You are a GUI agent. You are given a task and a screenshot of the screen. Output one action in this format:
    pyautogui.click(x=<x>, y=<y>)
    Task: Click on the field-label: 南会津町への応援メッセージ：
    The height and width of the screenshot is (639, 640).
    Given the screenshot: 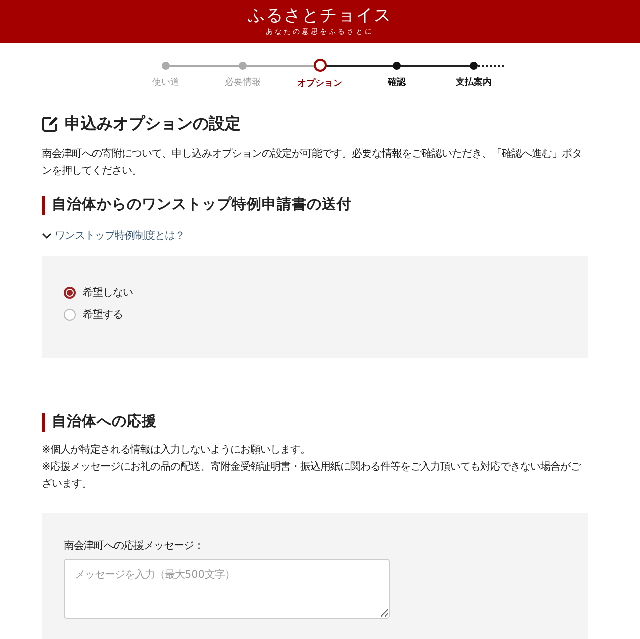 What is the action you would take?
    pyautogui.click(x=134, y=546)
    